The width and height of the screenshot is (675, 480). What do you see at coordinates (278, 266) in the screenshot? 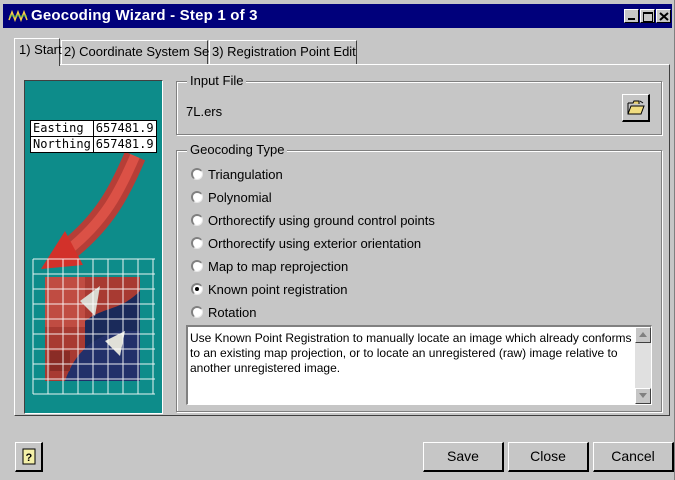
I see `radio-label: Map to map reprojection` at bounding box center [278, 266].